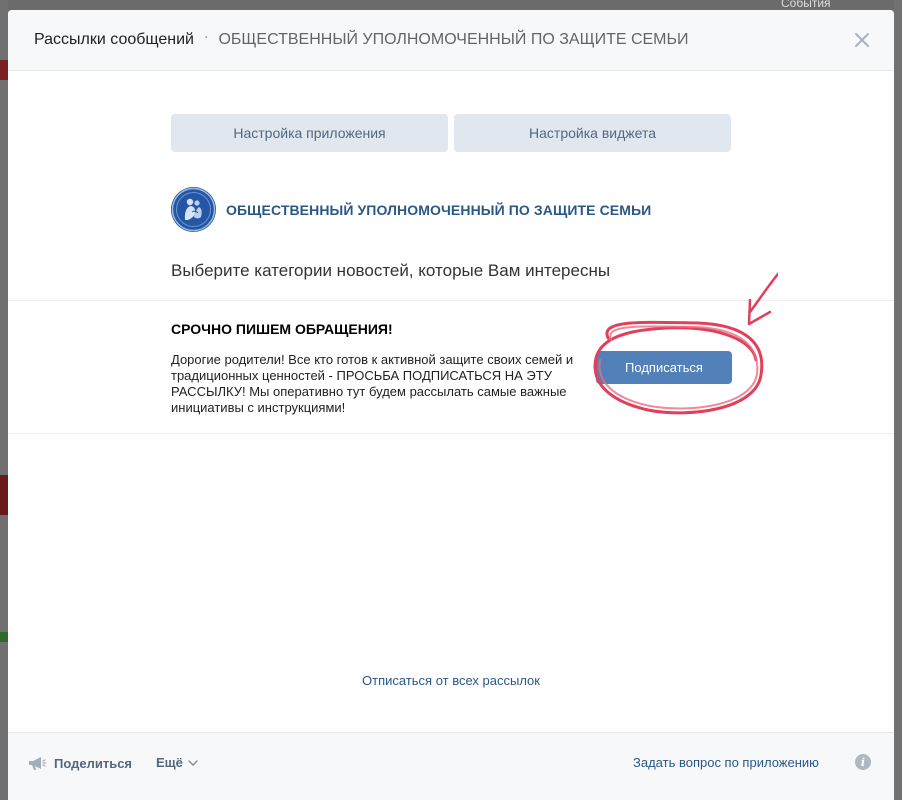  I want to click on events-label: События, so click(806, 5).